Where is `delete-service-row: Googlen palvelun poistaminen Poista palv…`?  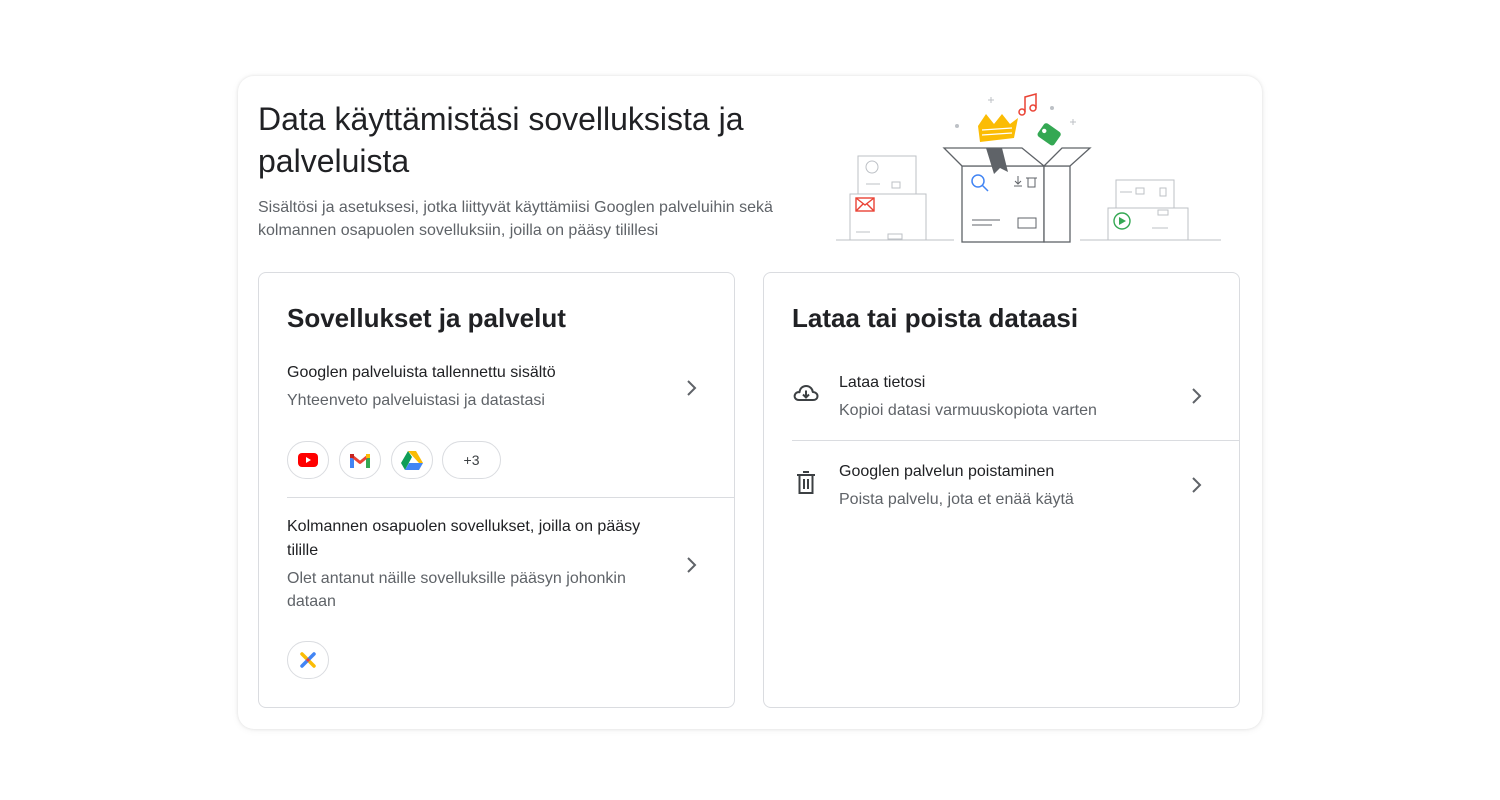
delete-service-row: Googlen palvelun poistaminen Poista palv… is located at coordinates (1015, 484).